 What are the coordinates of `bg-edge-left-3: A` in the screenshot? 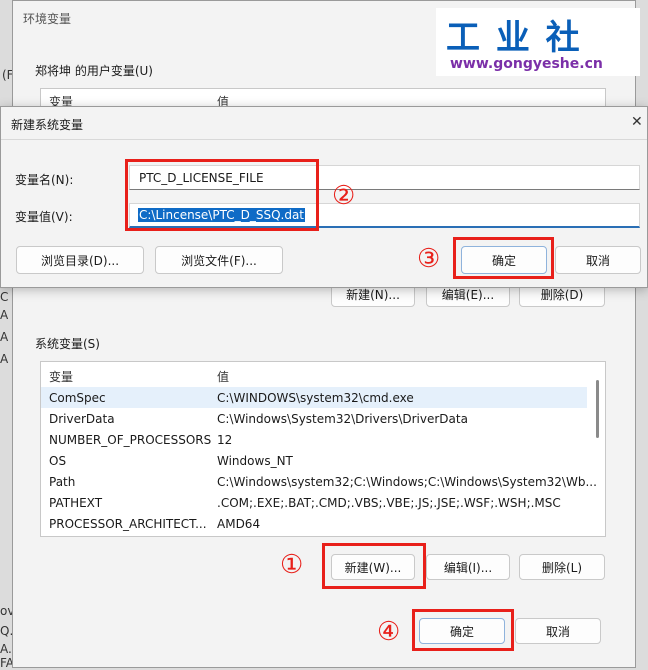 It's located at (4, 337).